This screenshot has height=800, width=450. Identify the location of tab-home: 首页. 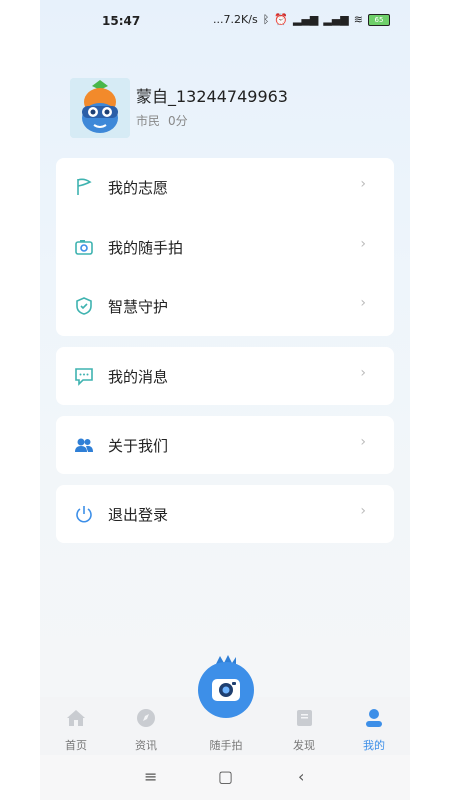
(76, 728).